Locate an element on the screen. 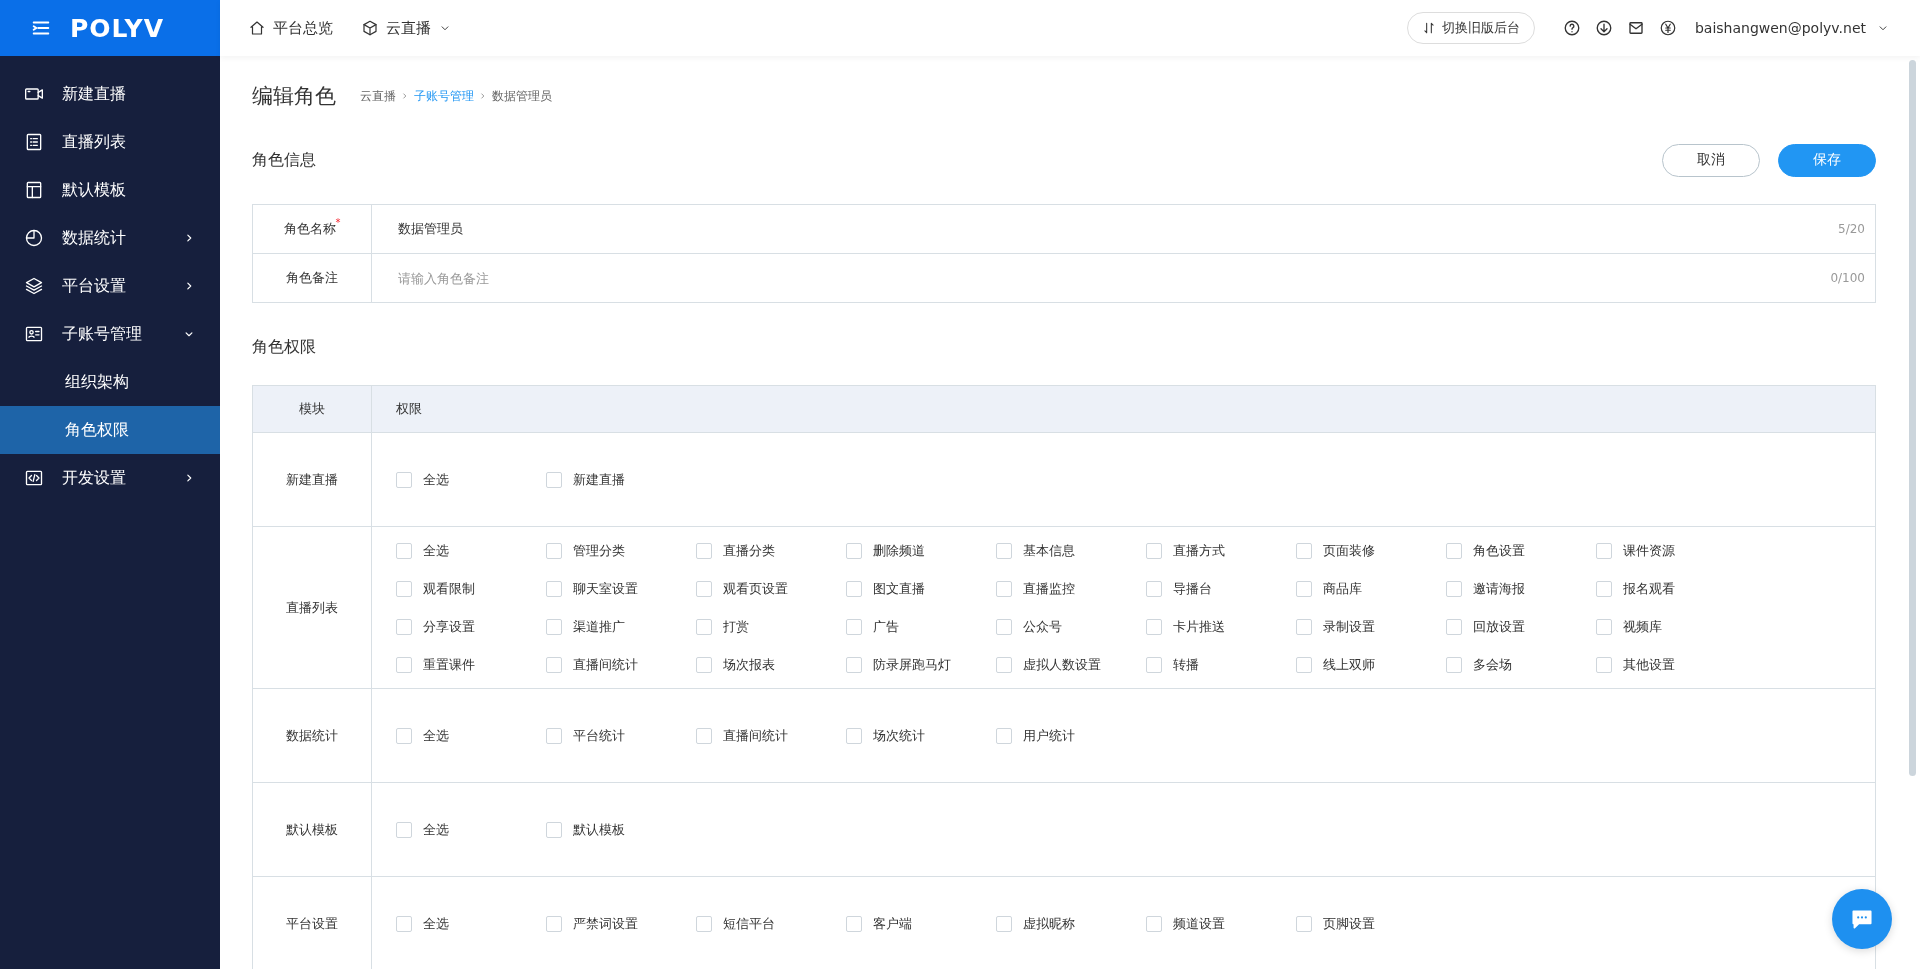 The width and height of the screenshot is (1920, 969). permission-checkbox: 观看限制 is located at coordinates (471, 588).